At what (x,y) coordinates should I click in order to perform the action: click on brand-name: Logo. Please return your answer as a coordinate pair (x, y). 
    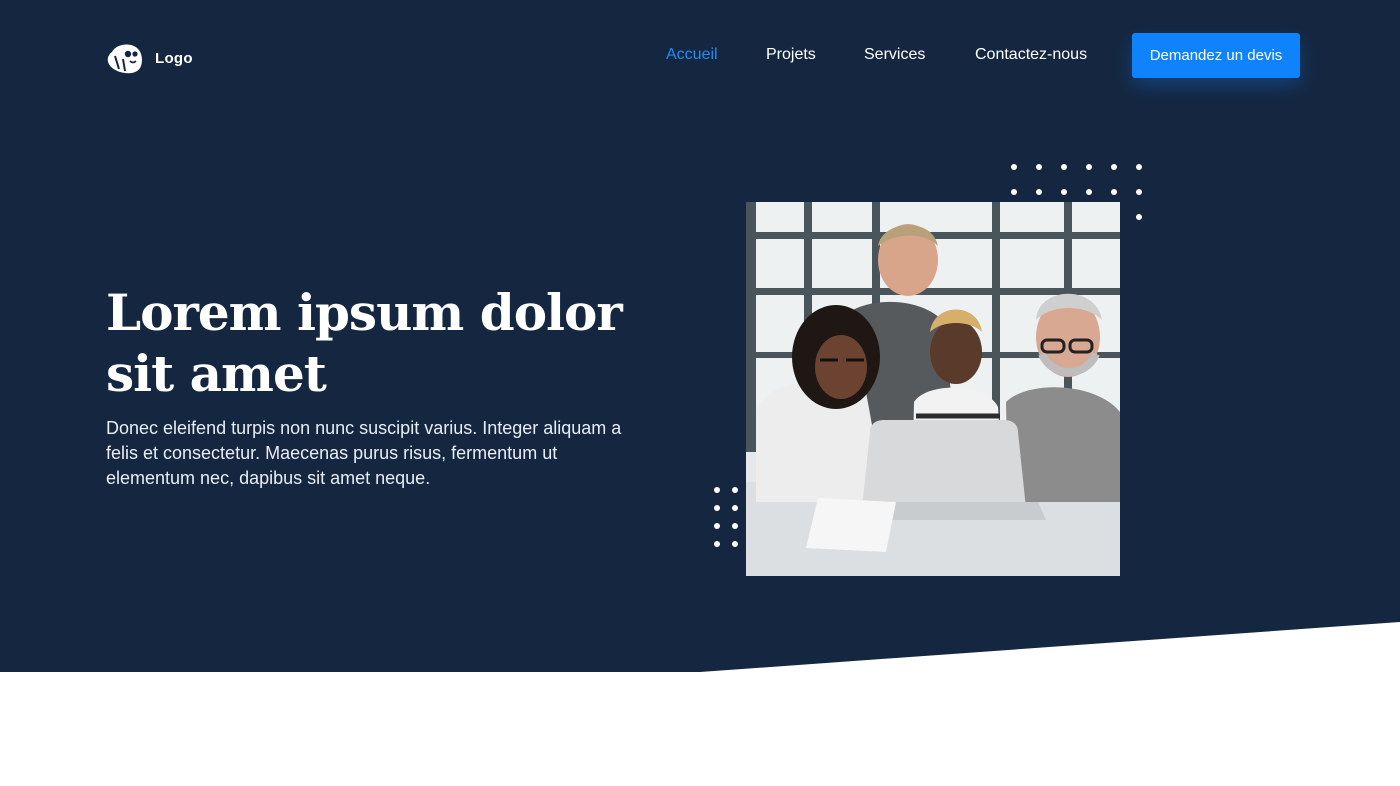
    Looking at the image, I should click on (174, 58).